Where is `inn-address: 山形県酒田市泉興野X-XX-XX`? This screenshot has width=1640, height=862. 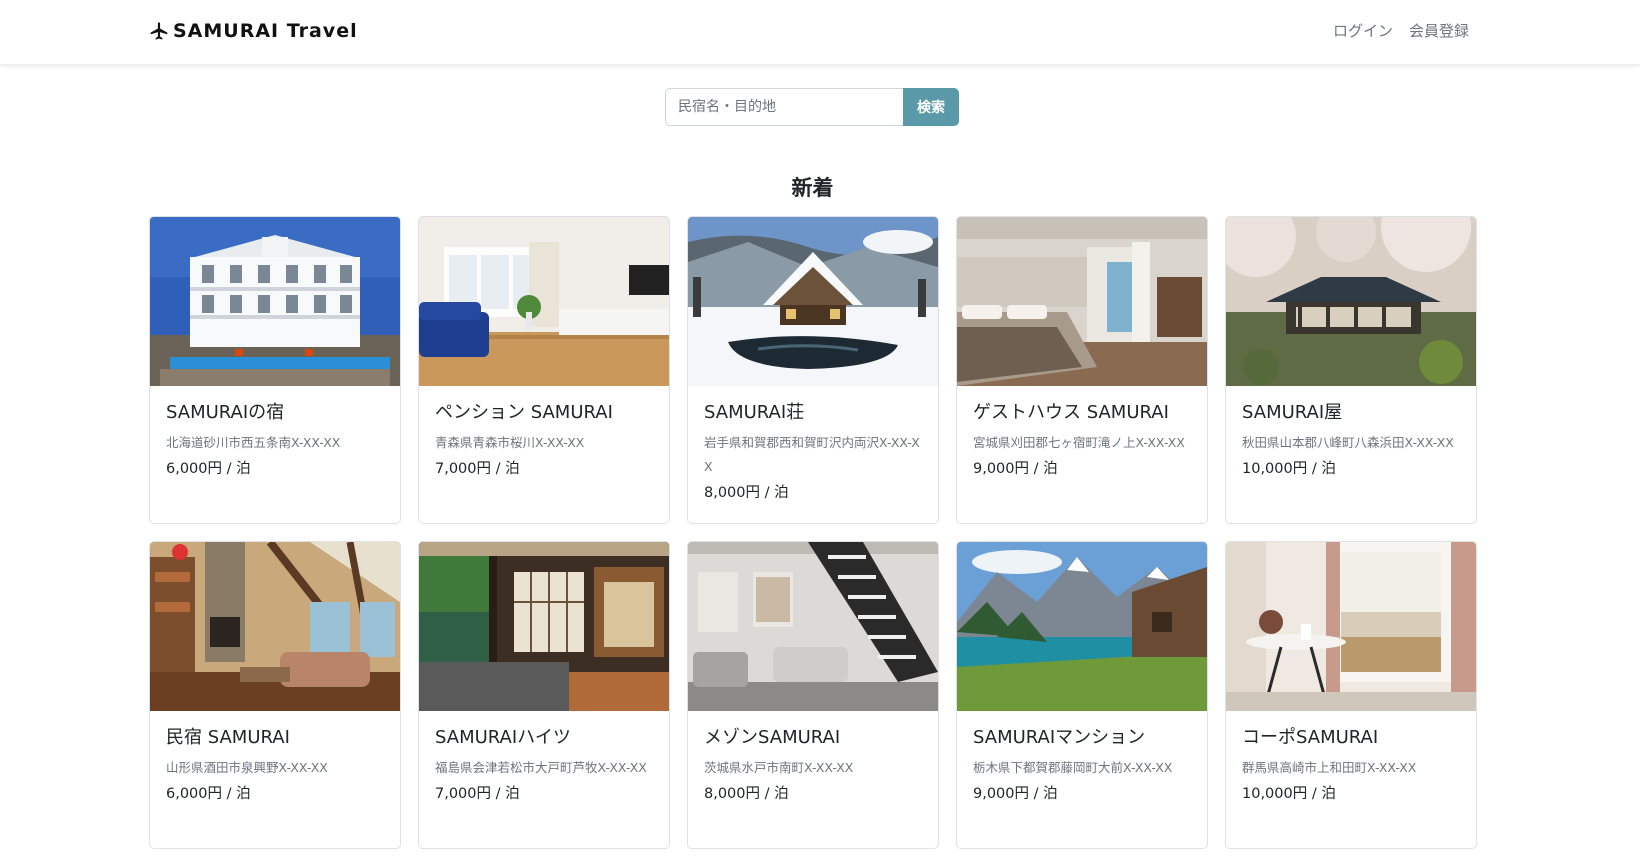
inn-address: 山形県酒田市泉興野X-XX-XX is located at coordinates (247, 767).